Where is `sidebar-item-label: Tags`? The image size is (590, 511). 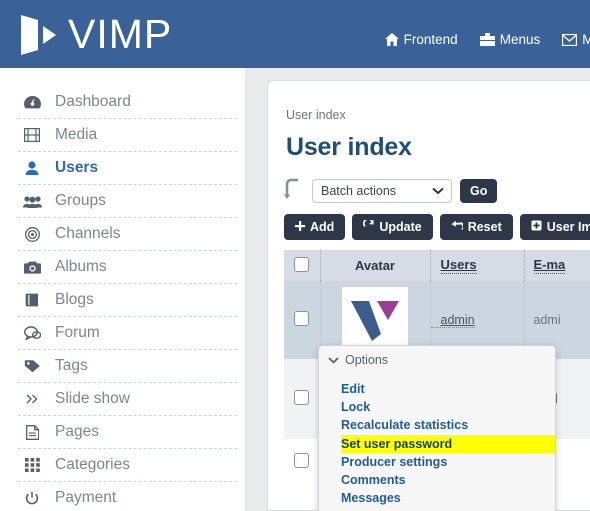 sidebar-item-label: Tags is located at coordinates (71, 365).